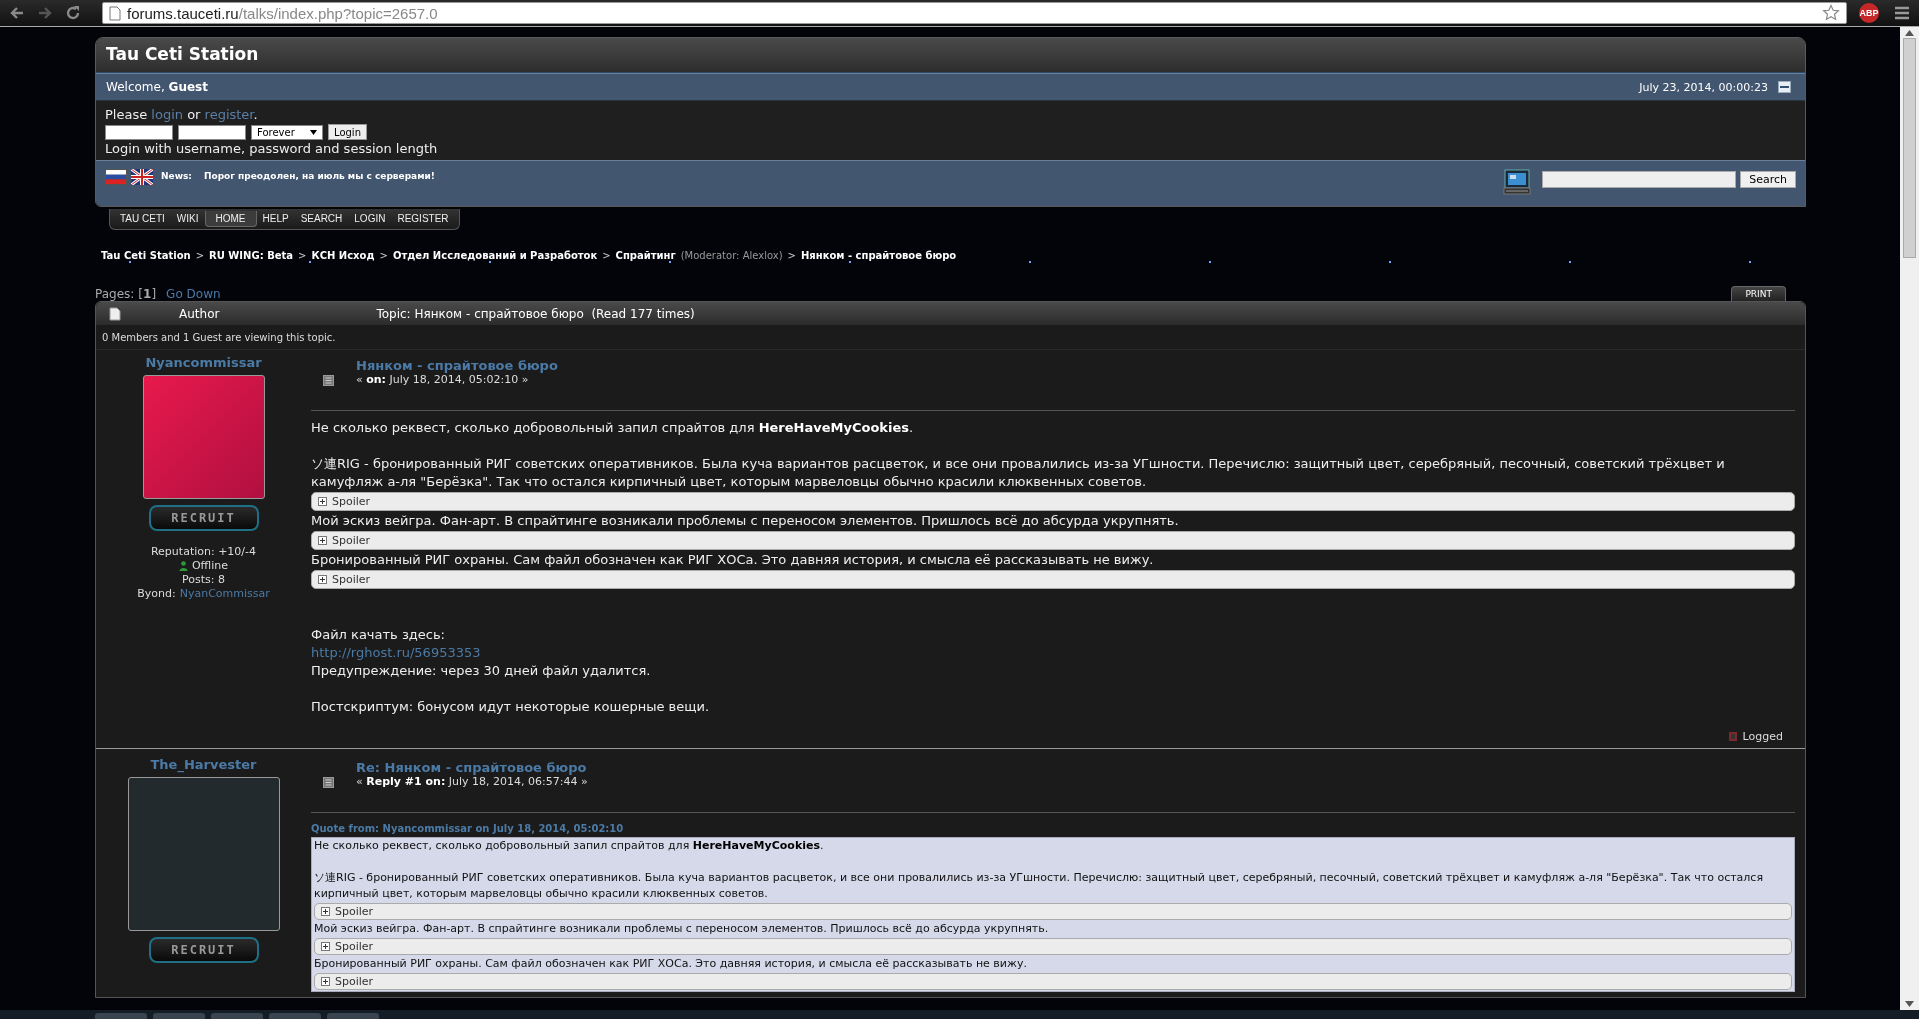  What do you see at coordinates (745, 521) in the screenshot?
I see `post-paragraph: Мой эскиз вейгра. Фан-арт. В спрайтинге возникали проблемы с переносом элементов. Пришлось всё до абсурда укрупнять.` at bounding box center [745, 521].